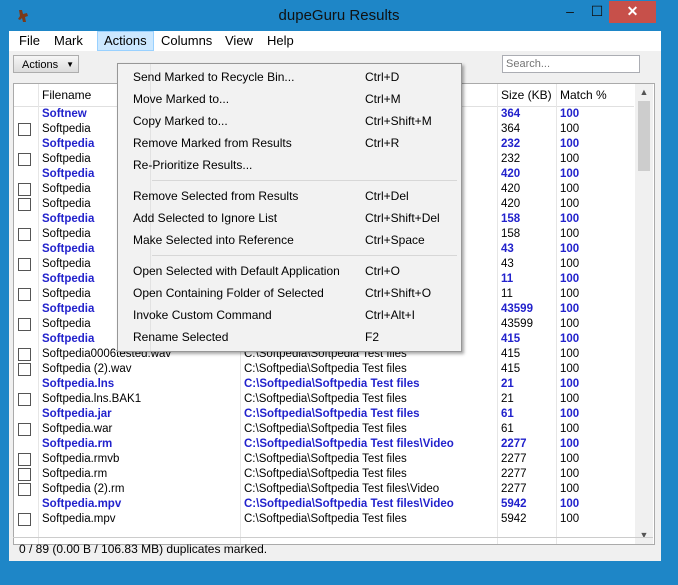 This screenshot has width=678, height=585. I want to click on maximize-button: ☐, so click(597, 12).